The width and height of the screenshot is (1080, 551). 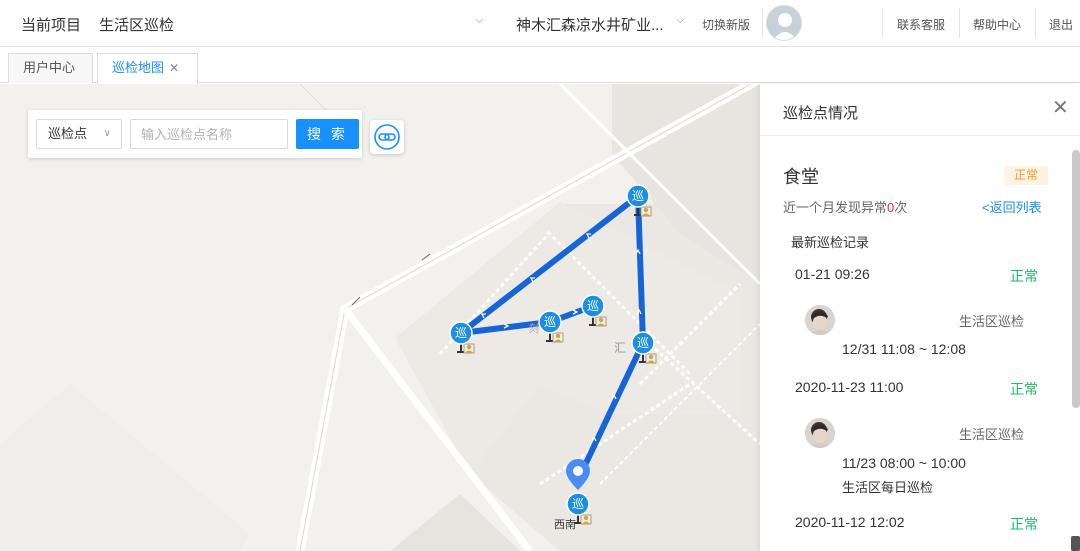 What do you see at coordinates (850, 522) in the screenshot?
I see `record-time: 2020-11-12 12:02` at bounding box center [850, 522].